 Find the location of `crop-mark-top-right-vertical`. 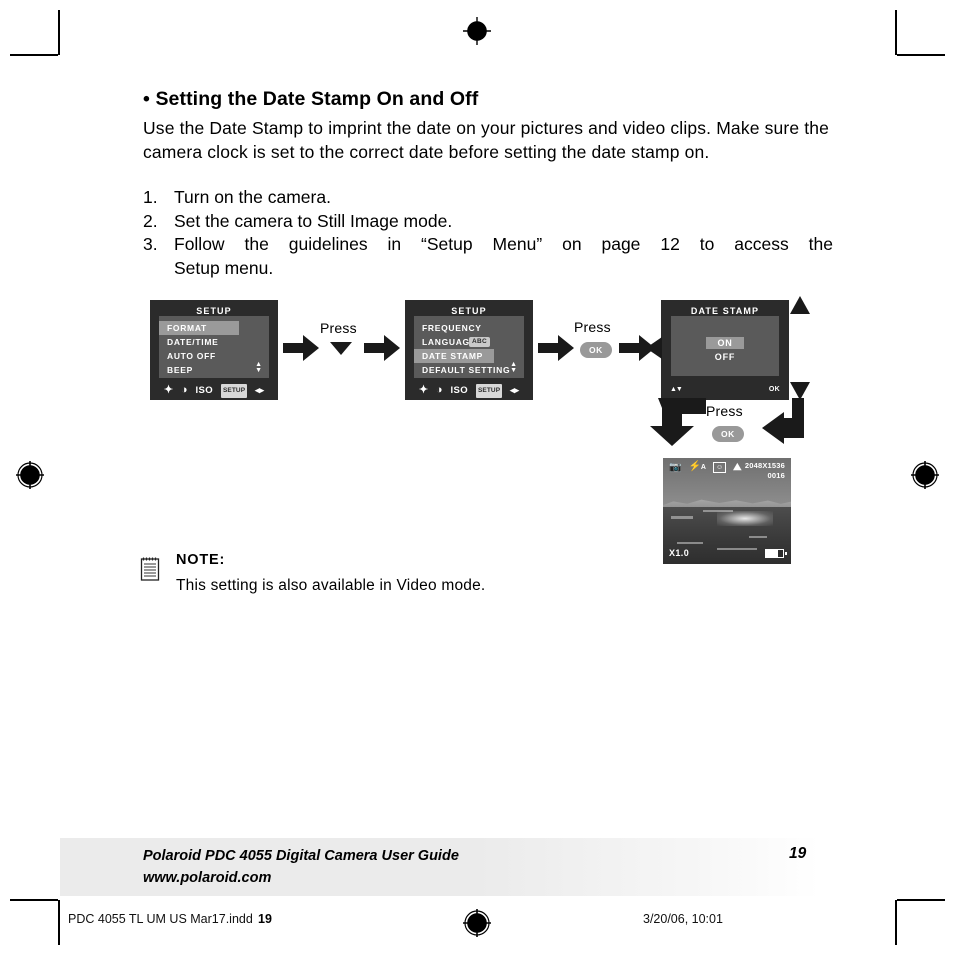

crop-mark-top-right-vertical is located at coordinates (896, 32).